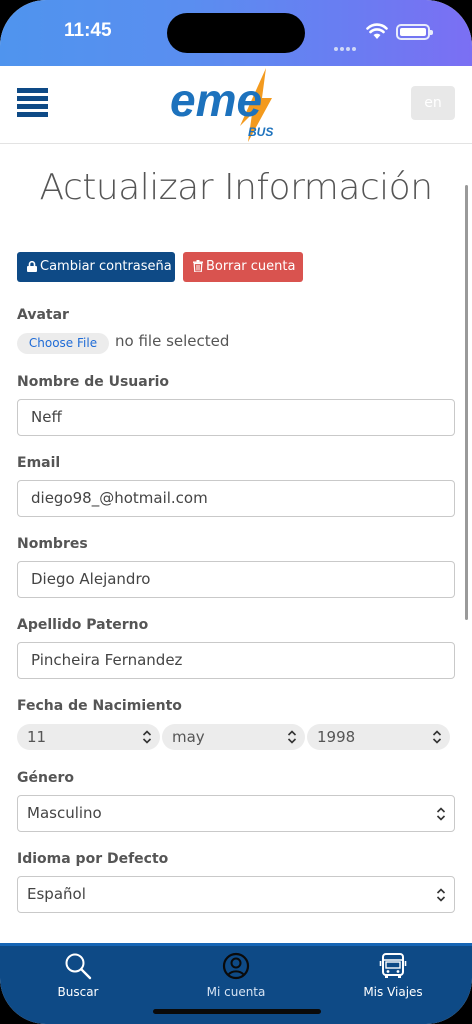  I want to click on page-title: Actualizar Información, so click(236, 187).